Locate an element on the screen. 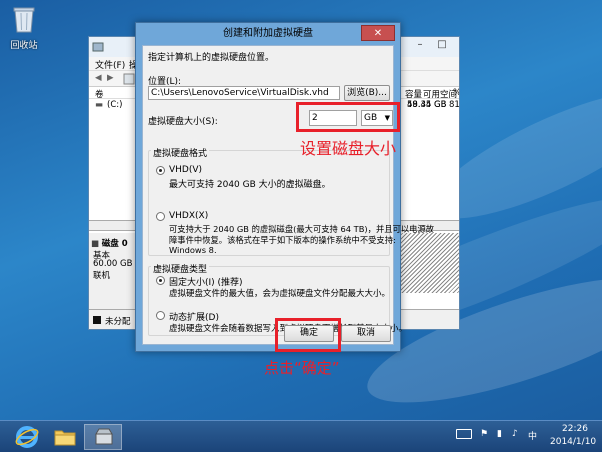 This screenshot has width=602, height=452. disk-name-label: 磁盘 0 is located at coordinates (114, 244).